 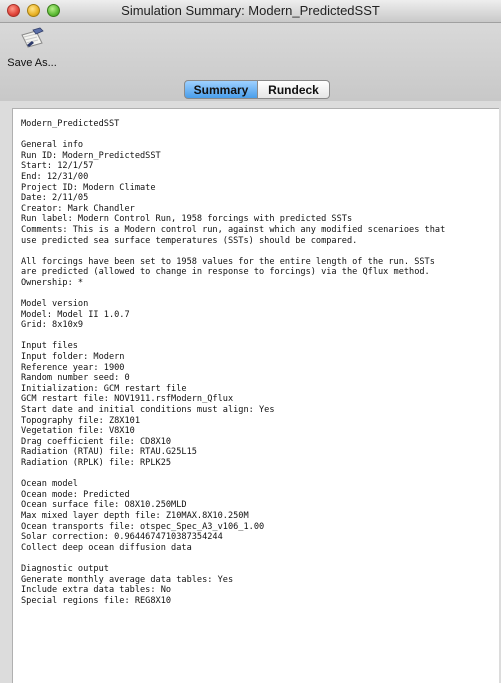 I want to click on summary-line: Collect deep ocean diffusion data, so click(x=106, y=547).